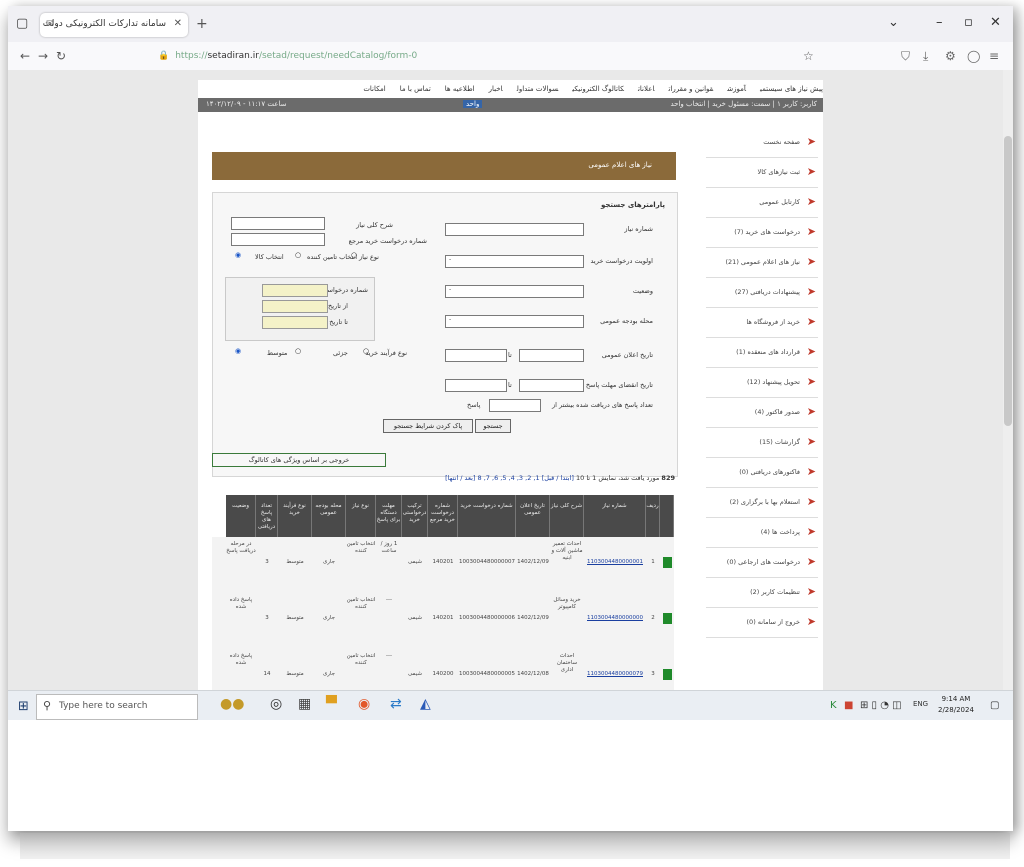 The image size is (1024, 867). I want to click on pager-next: [بعد / انتها], so click(460, 478).